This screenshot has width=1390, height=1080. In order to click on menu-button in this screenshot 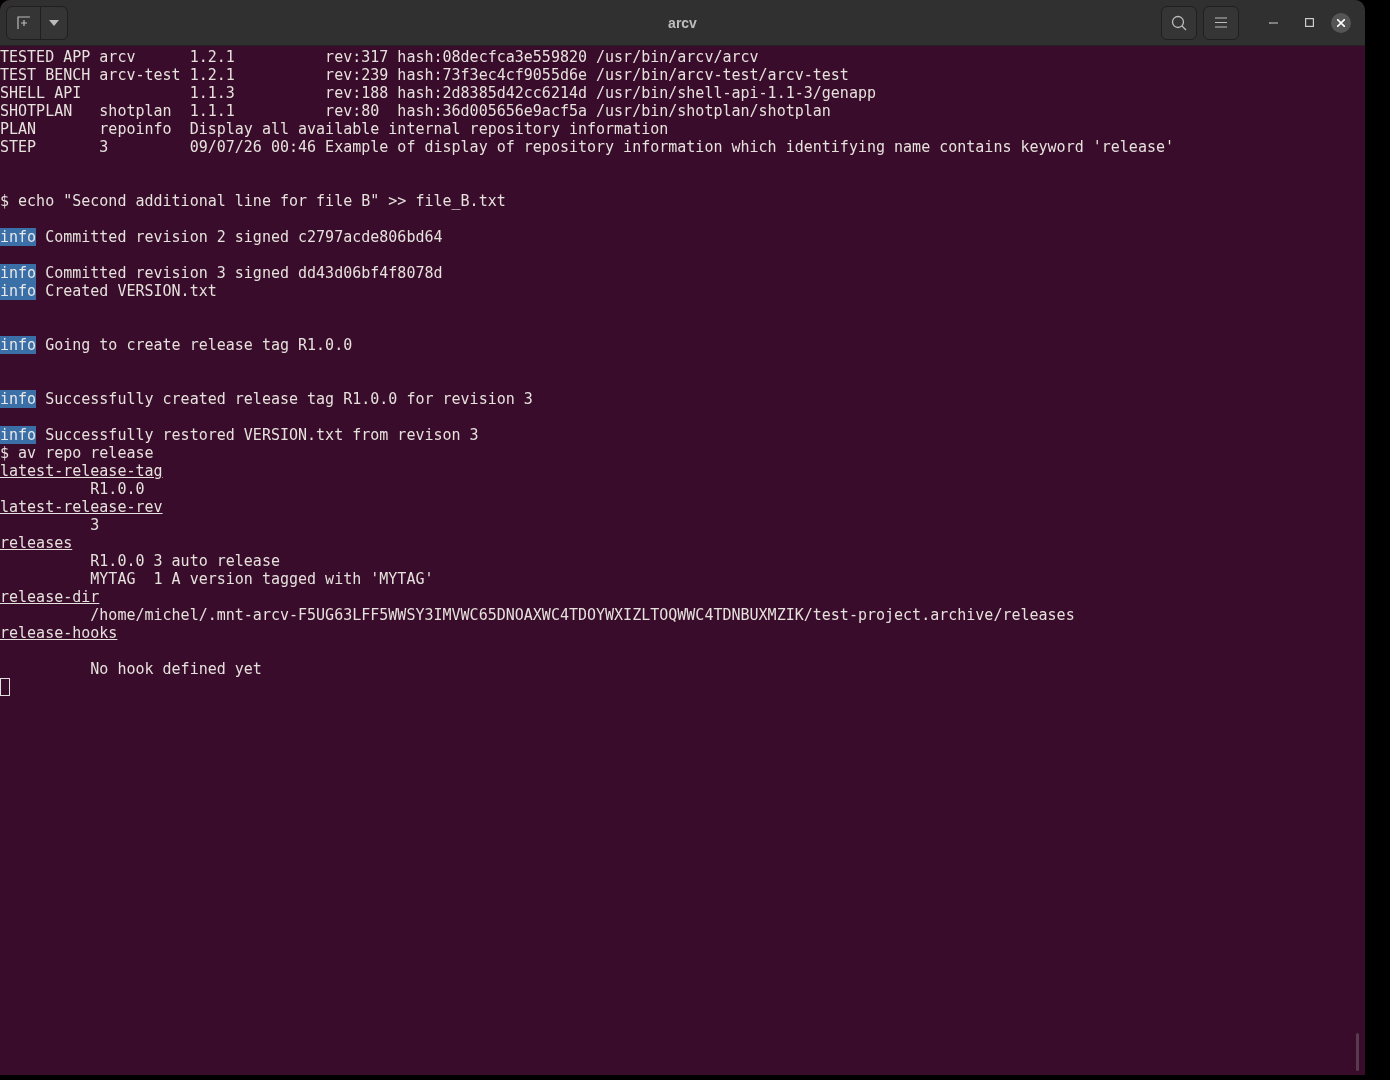, I will do `click(1221, 22)`.